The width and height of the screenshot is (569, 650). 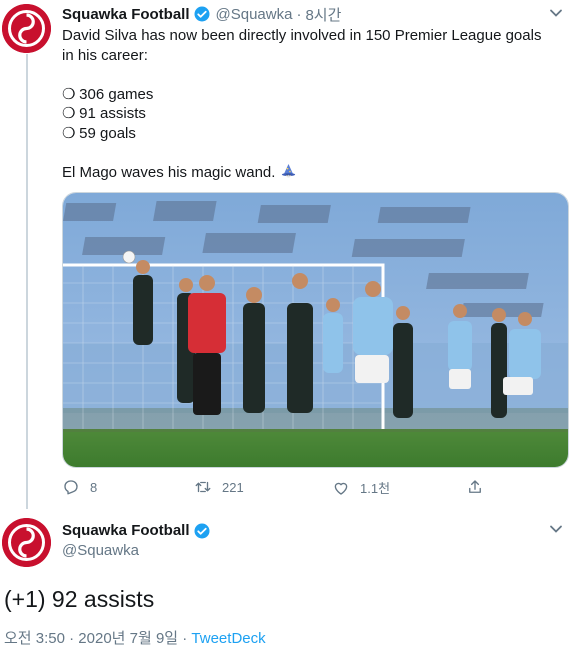 What do you see at coordinates (97, 638) in the screenshot?
I see `tweet-timestamp: 오전 3:50 · 2020년 7월 9일 ·` at bounding box center [97, 638].